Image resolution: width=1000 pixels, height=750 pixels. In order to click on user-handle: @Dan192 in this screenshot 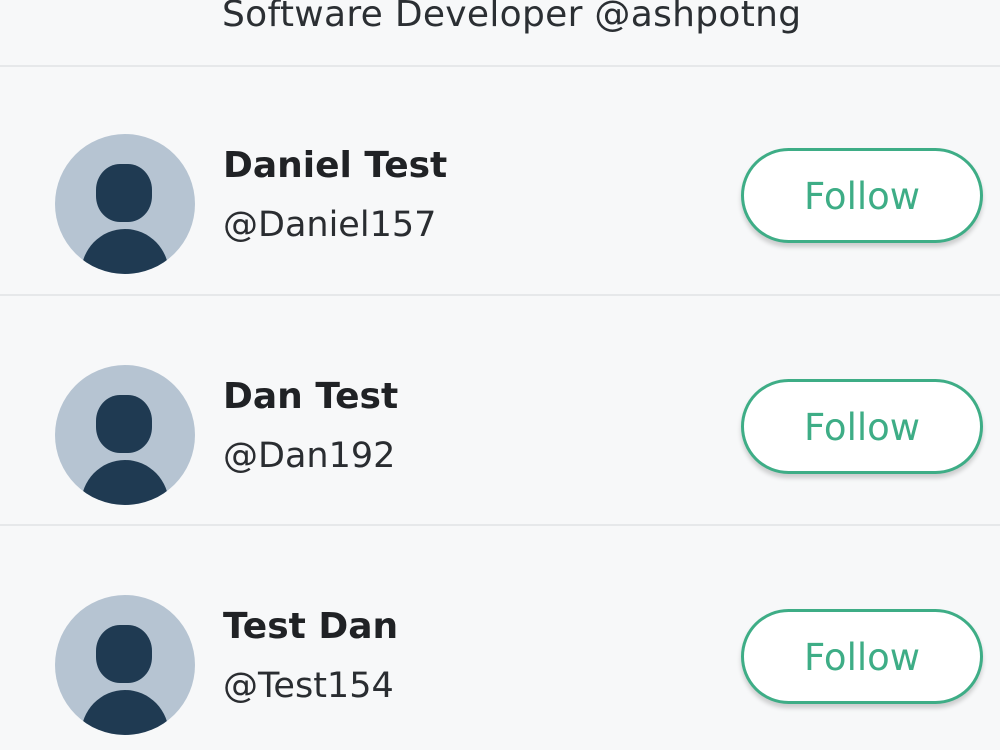, I will do `click(309, 456)`.